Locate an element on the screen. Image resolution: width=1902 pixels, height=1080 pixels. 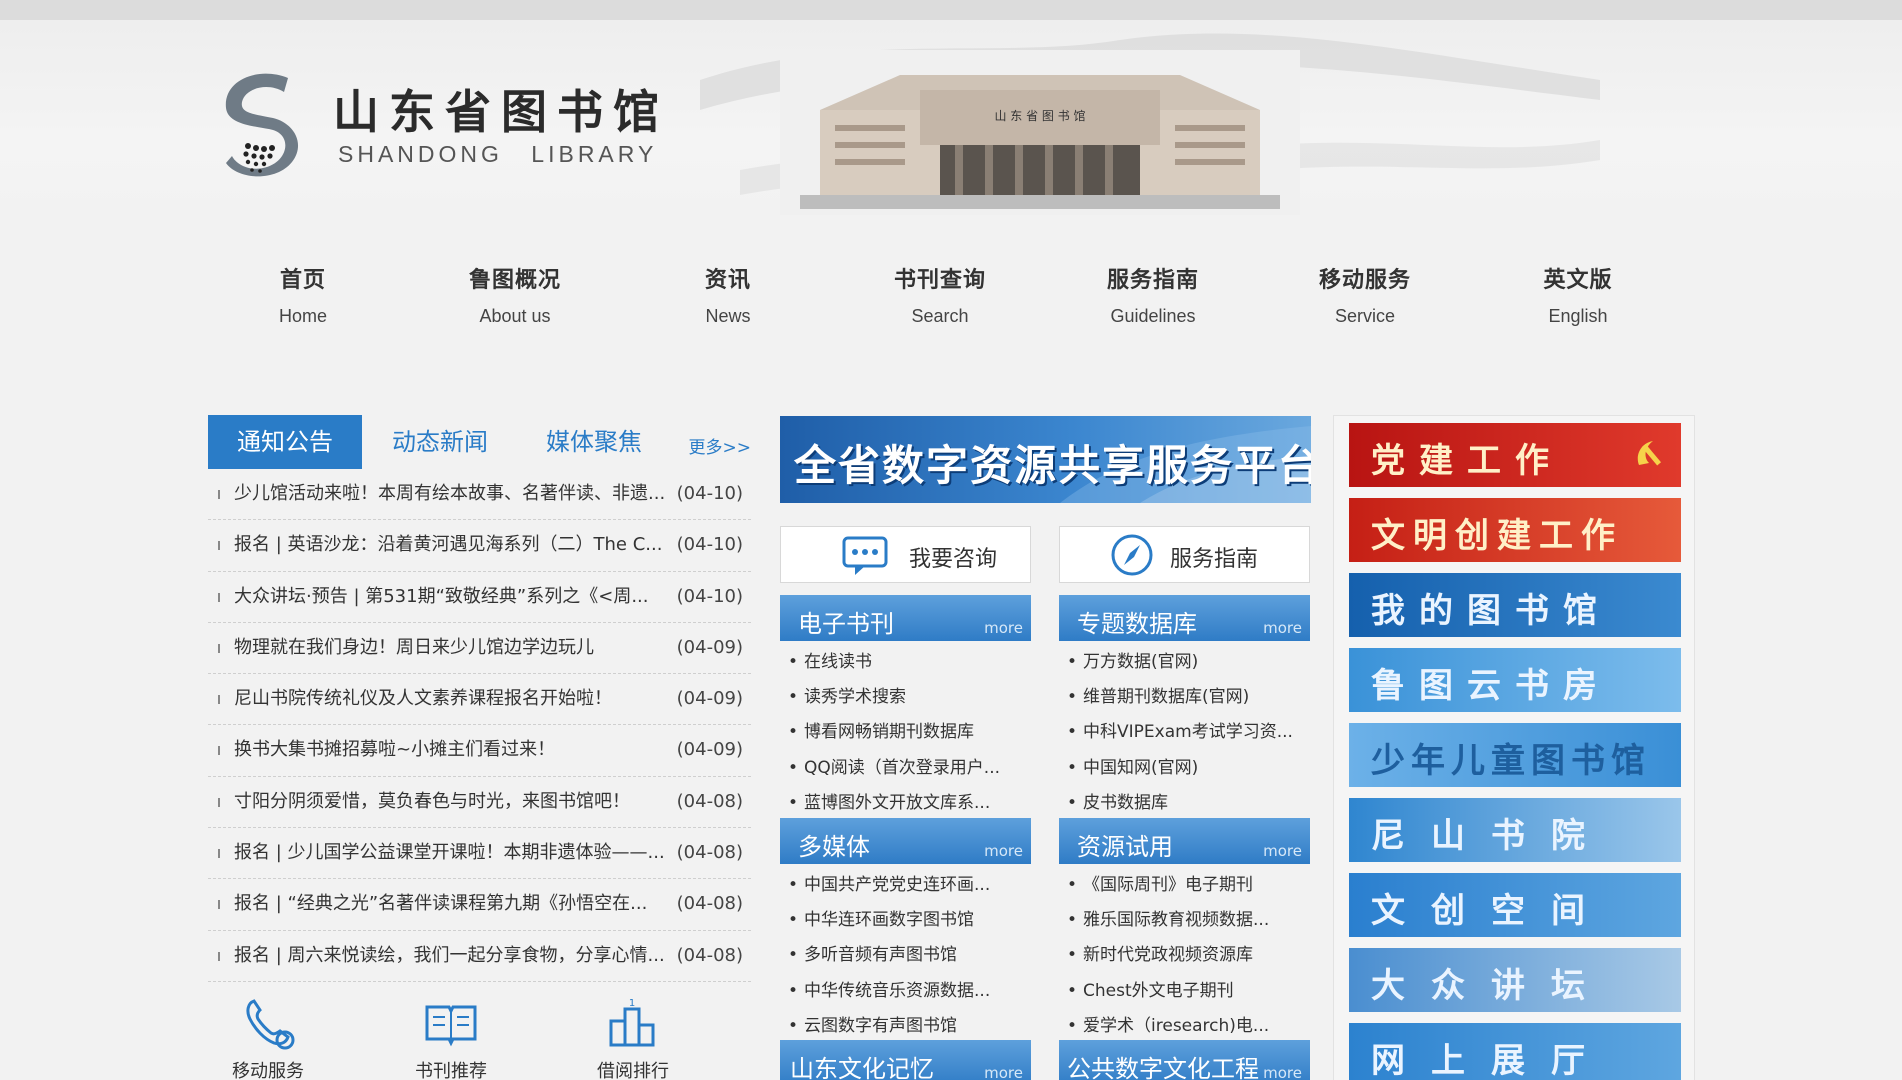
news-item: 物理就在我们身边！周日来少儿馆边学边玩儿 (04-09) is located at coordinates (479, 649).